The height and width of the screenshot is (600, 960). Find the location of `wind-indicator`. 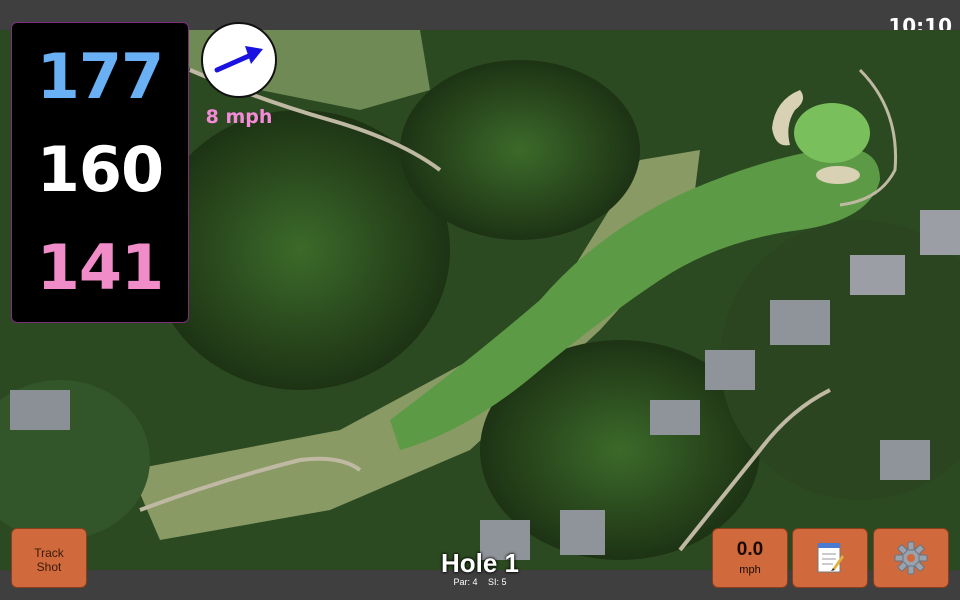

wind-indicator is located at coordinates (239, 60).